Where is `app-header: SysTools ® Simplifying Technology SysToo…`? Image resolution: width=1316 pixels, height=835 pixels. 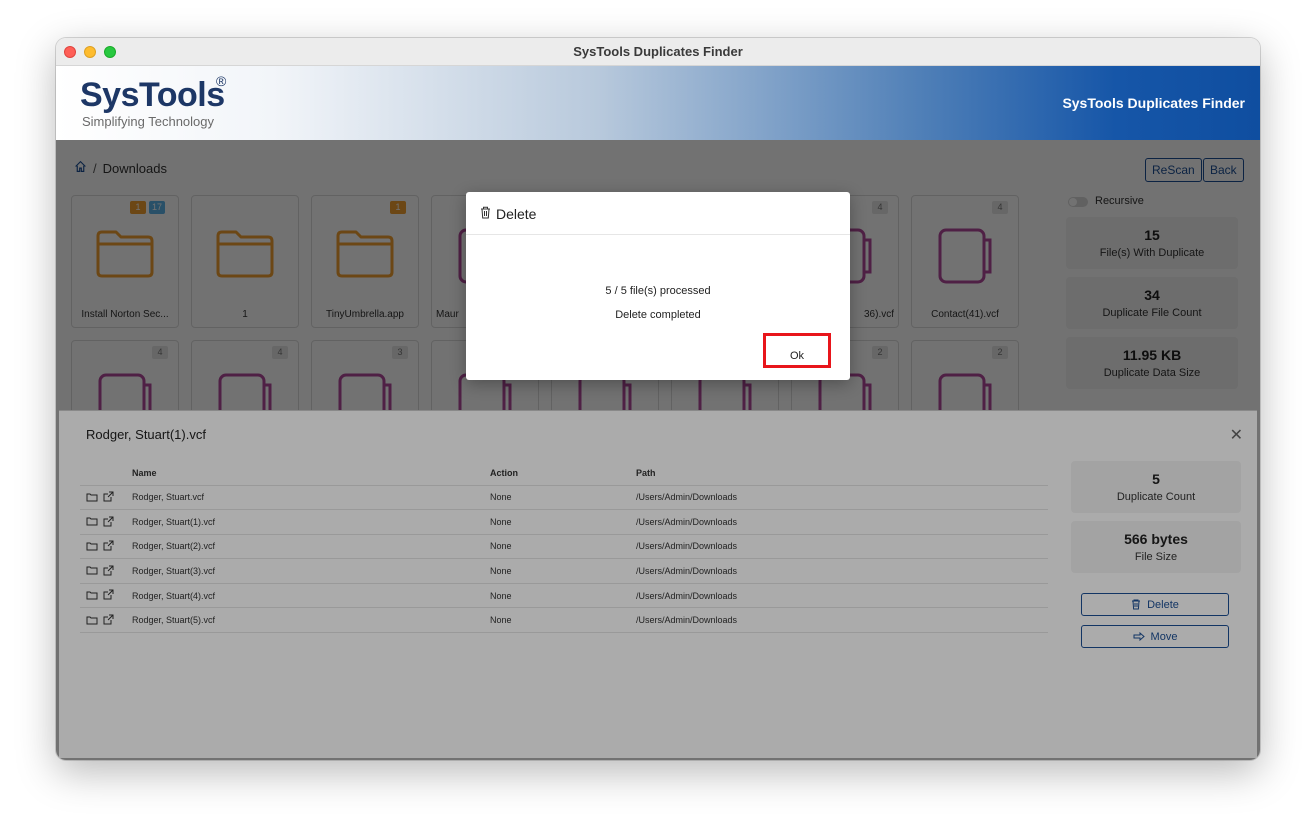 app-header: SysTools ® Simplifying Technology SysToo… is located at coordinates (658, 103).